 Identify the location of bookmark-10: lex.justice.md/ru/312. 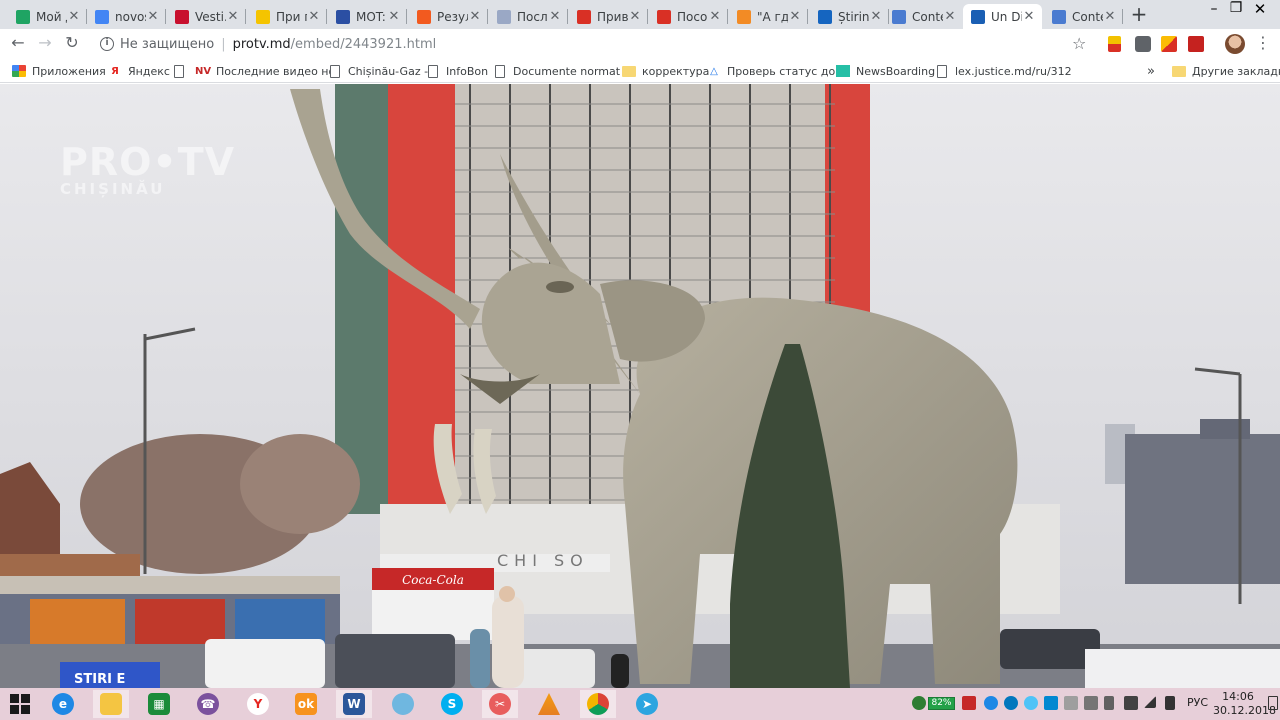
(1003, 71).